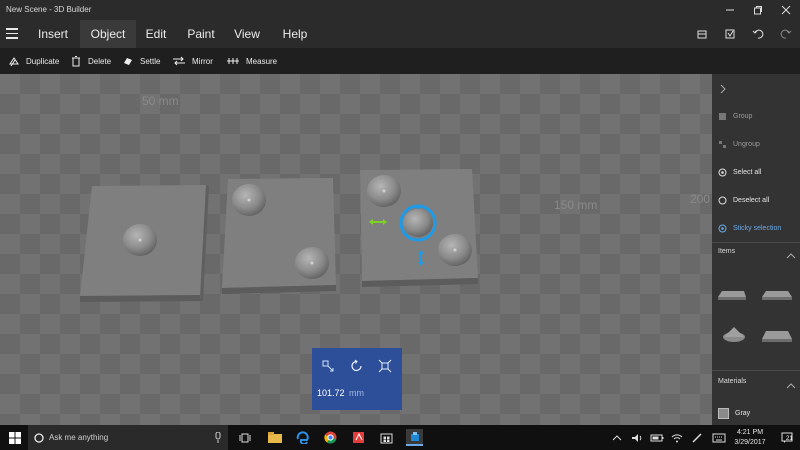 This screenshot has width=800, height=450. Describe the element at coordinates (128, 437) in the screenshot. I see `cortana-search-box: Ask me anything` at that location.